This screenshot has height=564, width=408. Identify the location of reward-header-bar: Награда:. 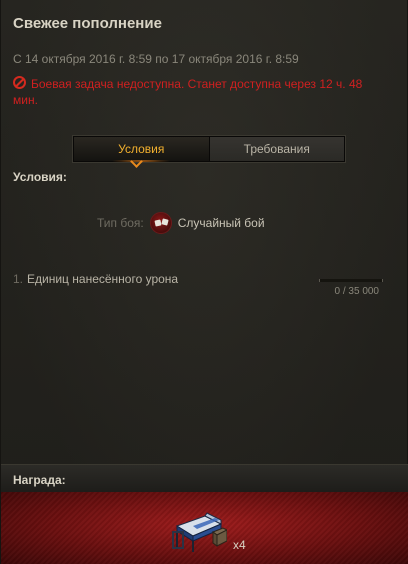
(204, 478).